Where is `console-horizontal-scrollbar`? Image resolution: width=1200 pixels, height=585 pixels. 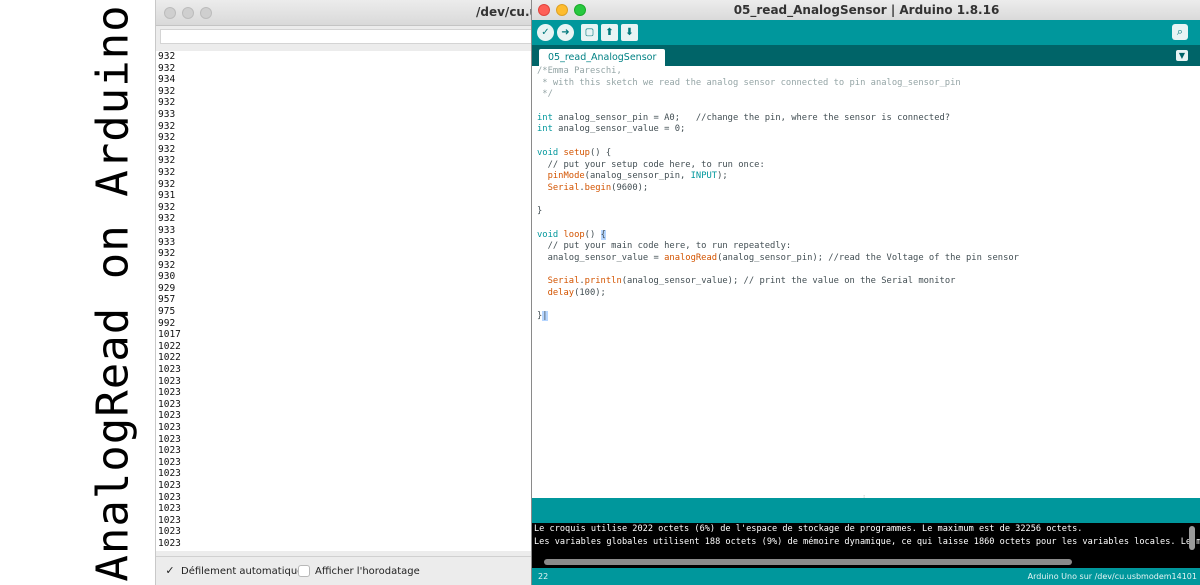
console-horizontal-scrollbar is located at coordinates (866, 562).